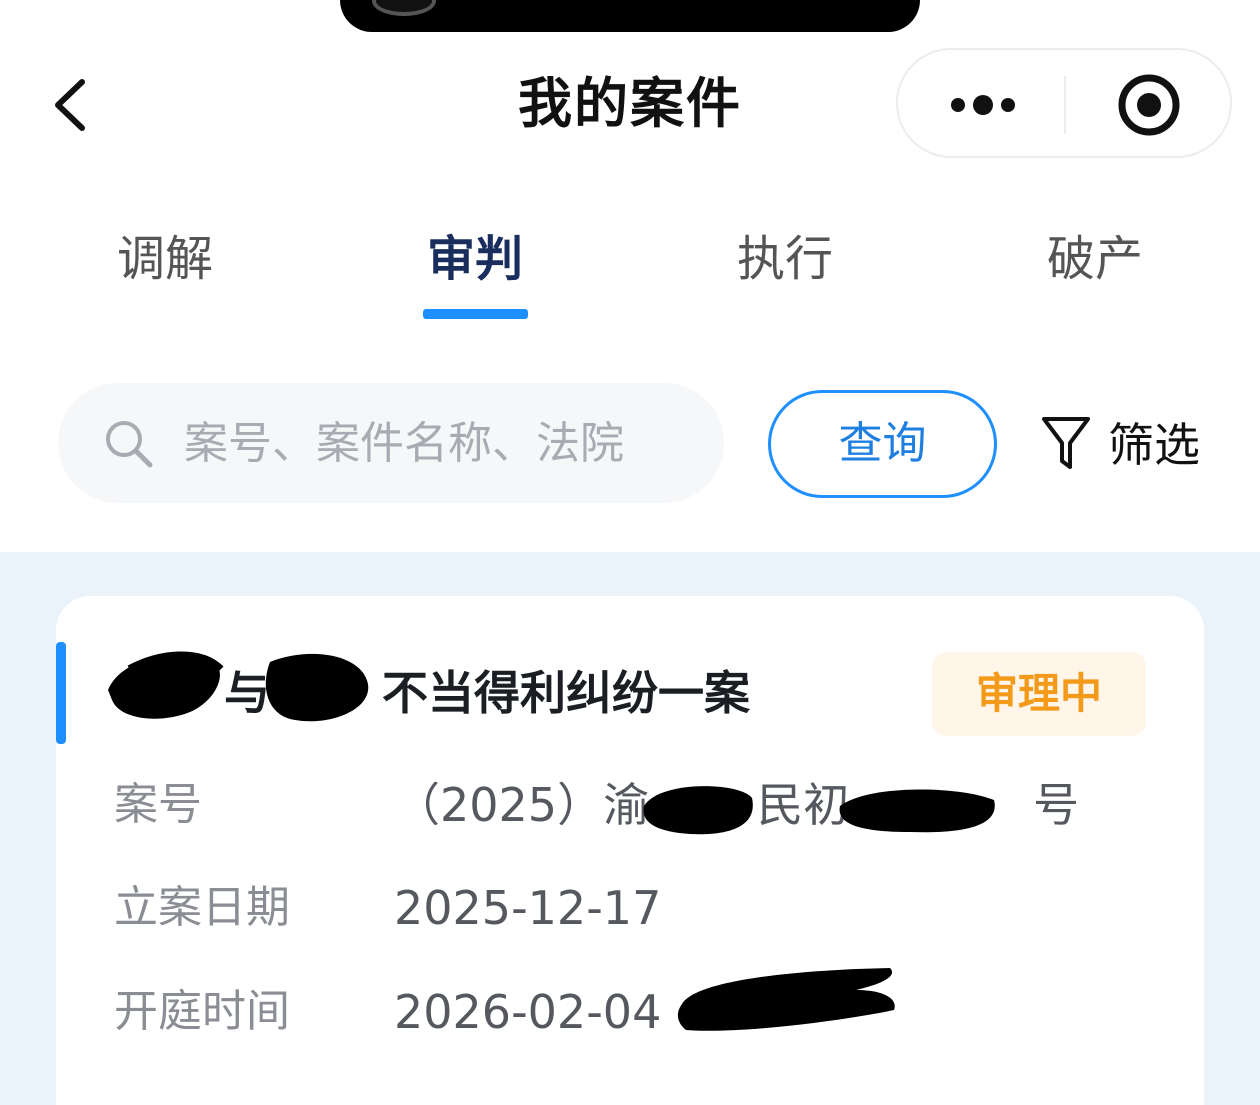 This screenshot has height=1105, width=1260. What do you see at coordinates (785, 259) in the screenshot?
I see `tab-execution: 执行` at bounding box center [785, 259].